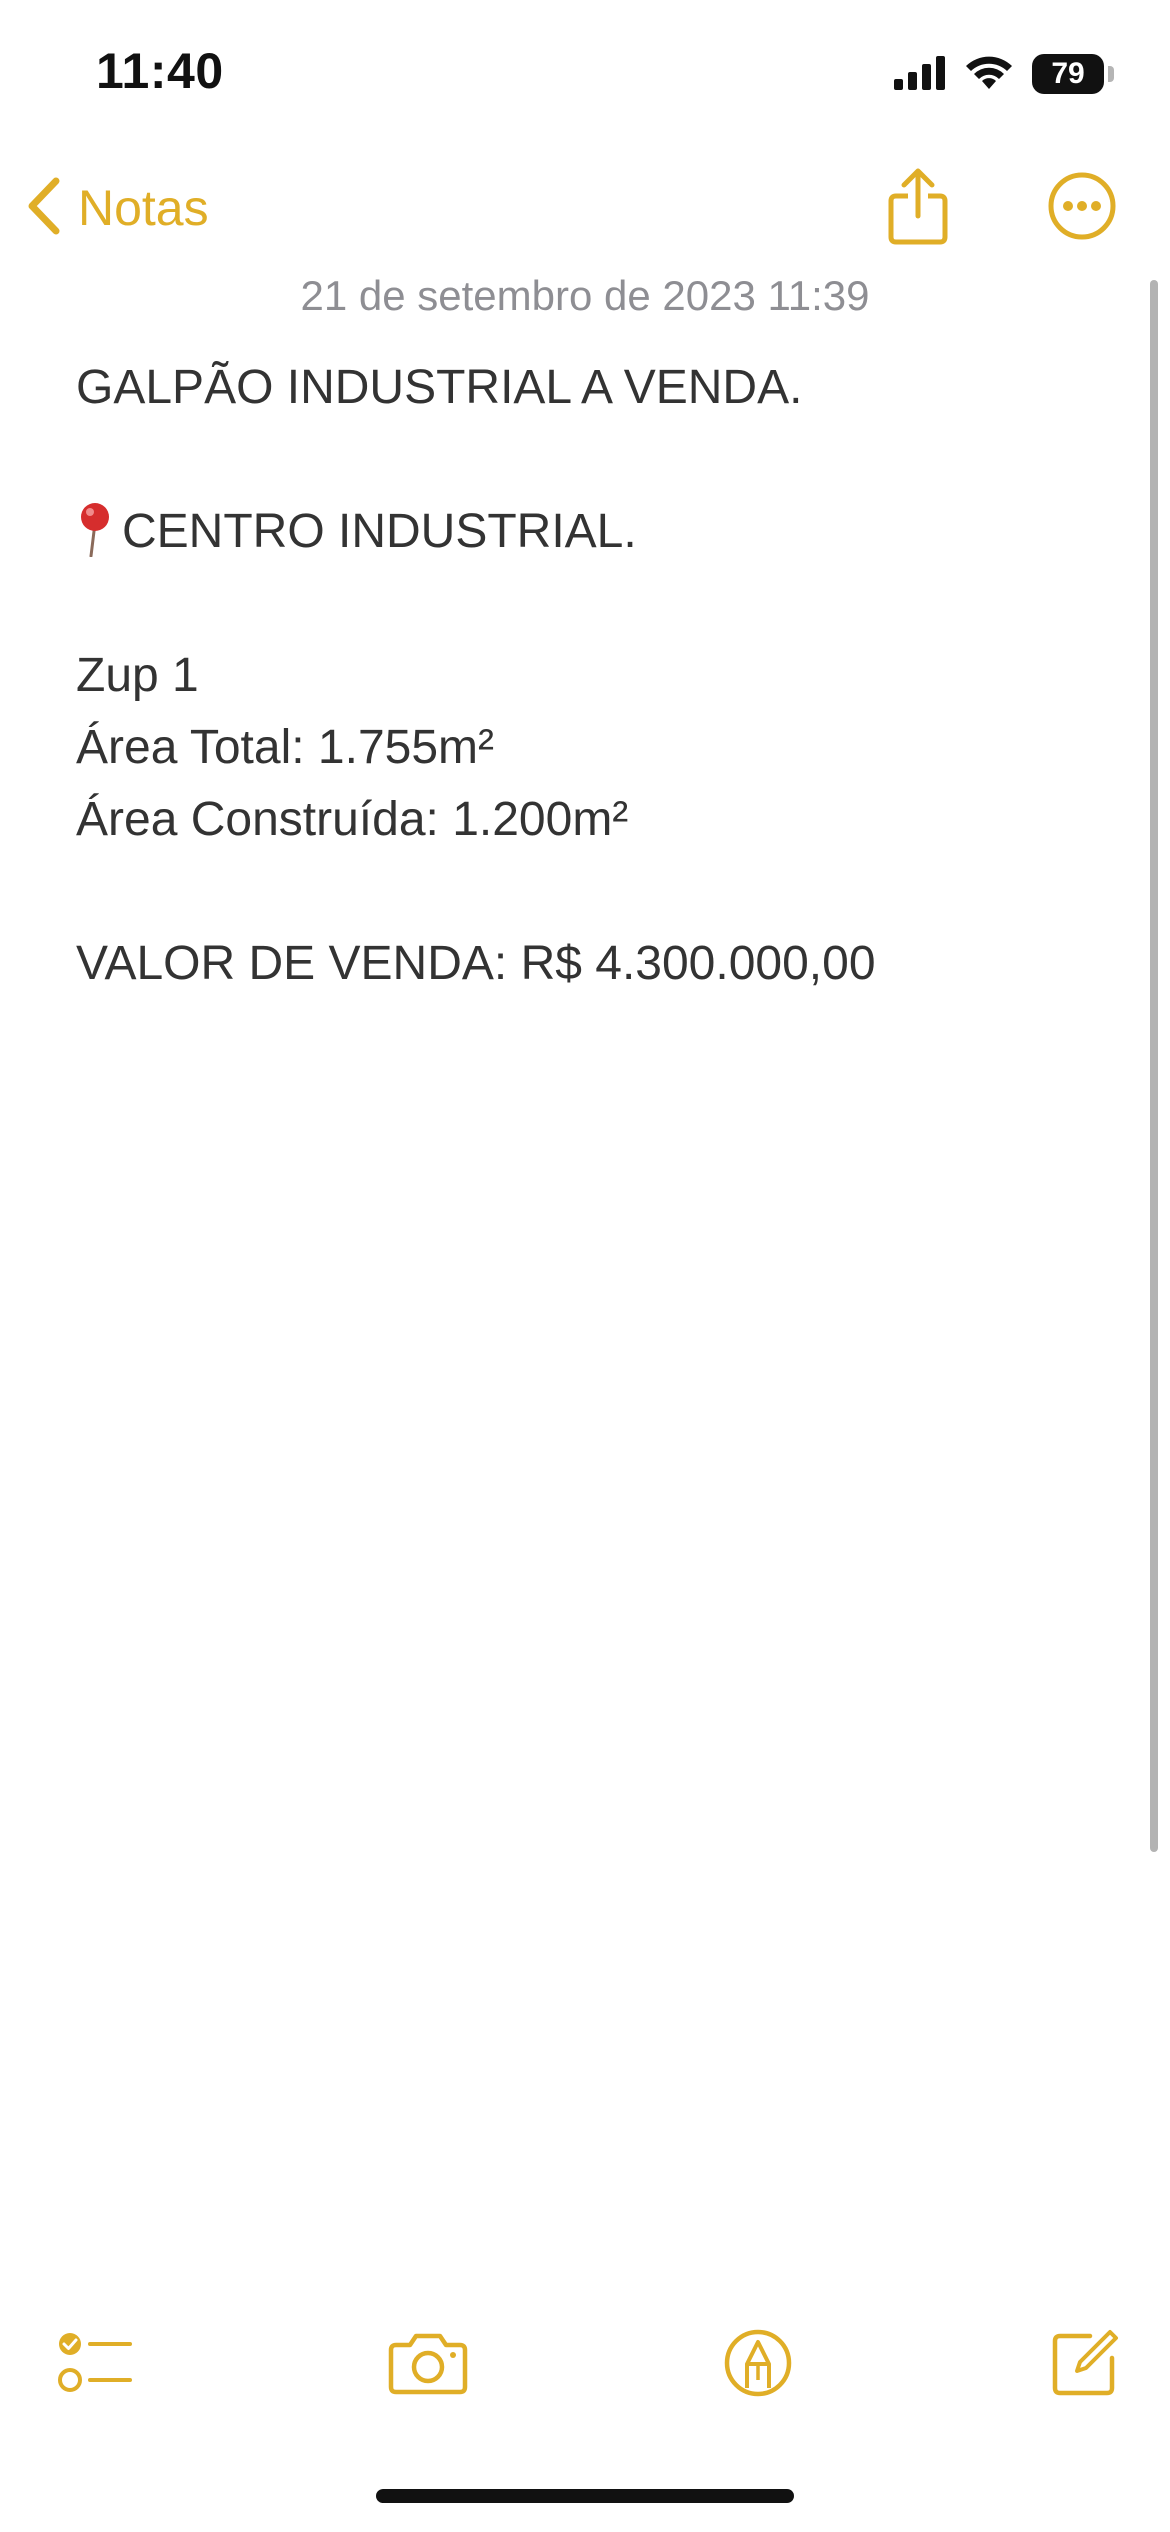 Image resolution: width=1170 pixels, height=2532 pixels. Describe the element at coordinates (989, 74) in the screenshot. I see `wifi-icon` at that location.